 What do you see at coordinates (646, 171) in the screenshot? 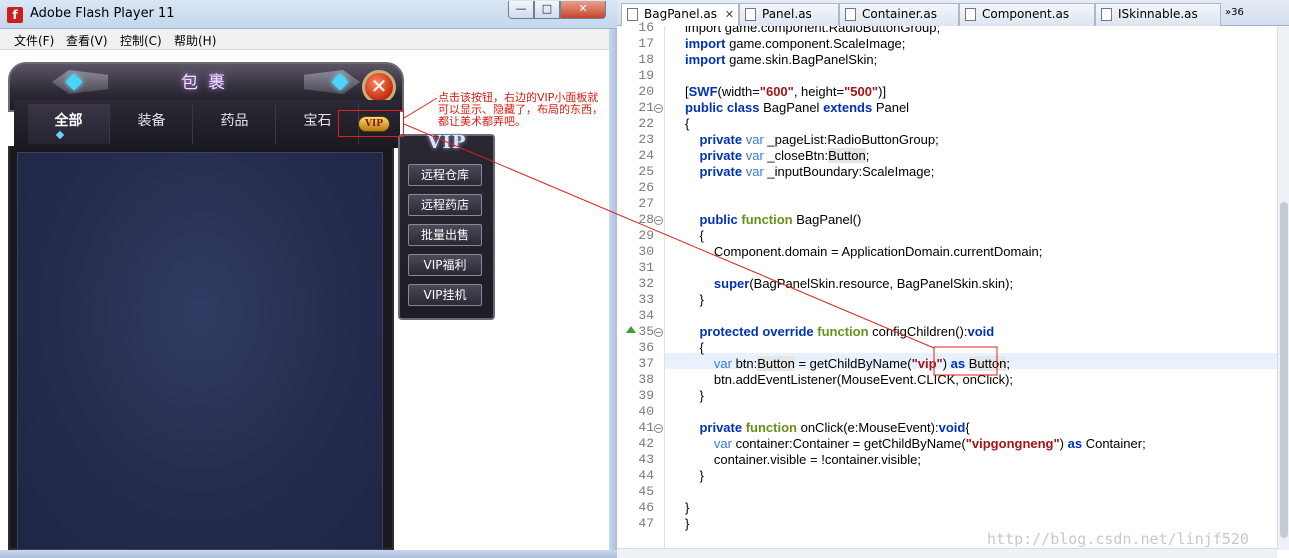
I see `line-number: 25` at bounding box center [646, 171].